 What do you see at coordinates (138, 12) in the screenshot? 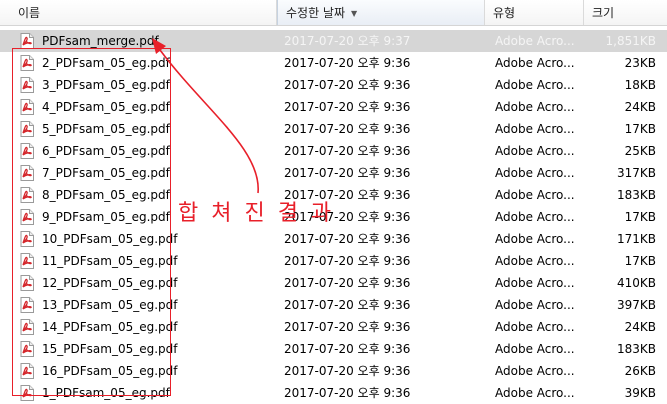
I see `column-header-name: 이름` at bounding box center [138, 12].